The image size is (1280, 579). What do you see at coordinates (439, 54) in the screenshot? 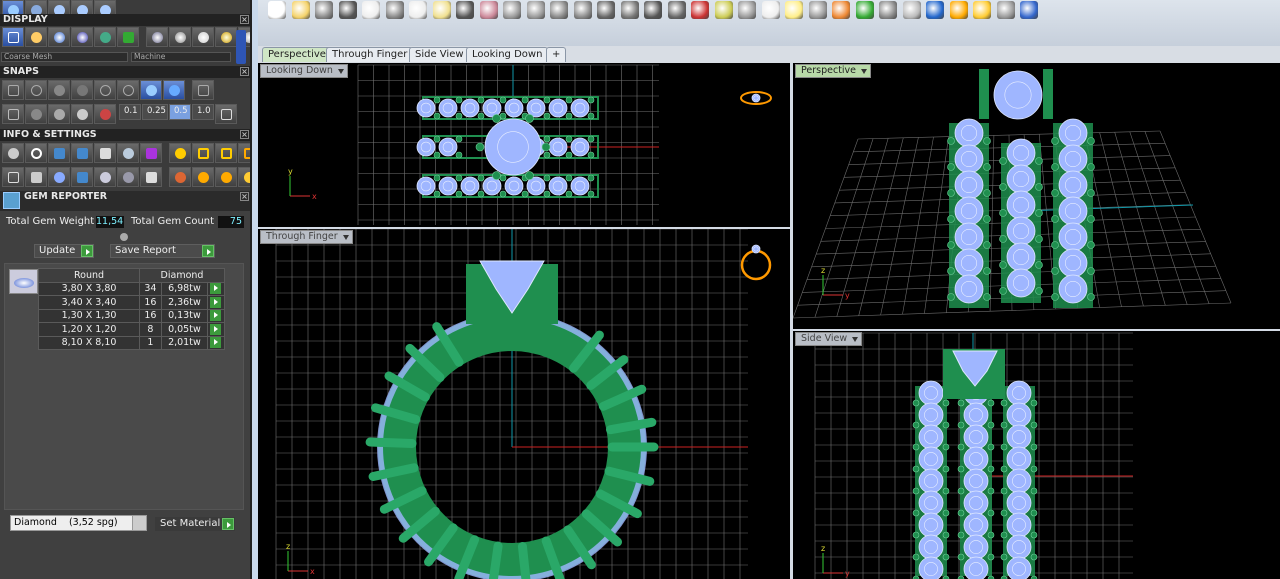
I see `tab-side-view: Side View` at bounding box center [439, 54].